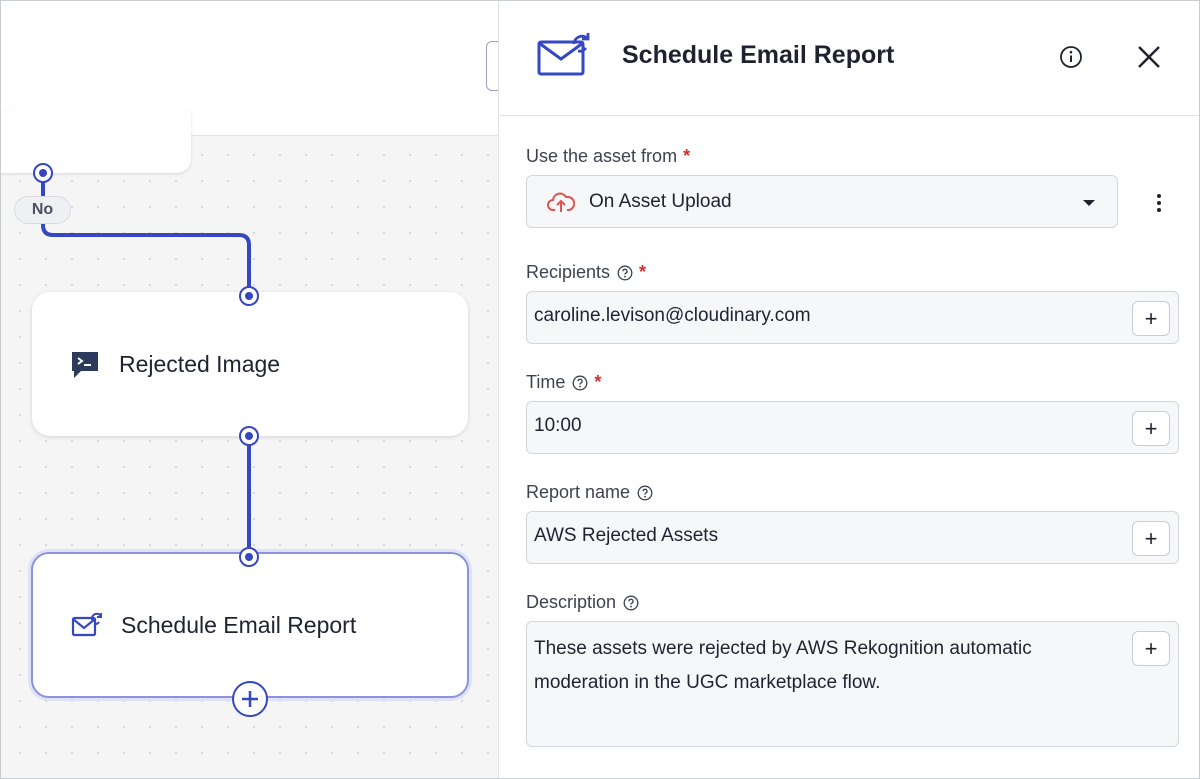  I want to click on add-step-button, so click(250, 699).